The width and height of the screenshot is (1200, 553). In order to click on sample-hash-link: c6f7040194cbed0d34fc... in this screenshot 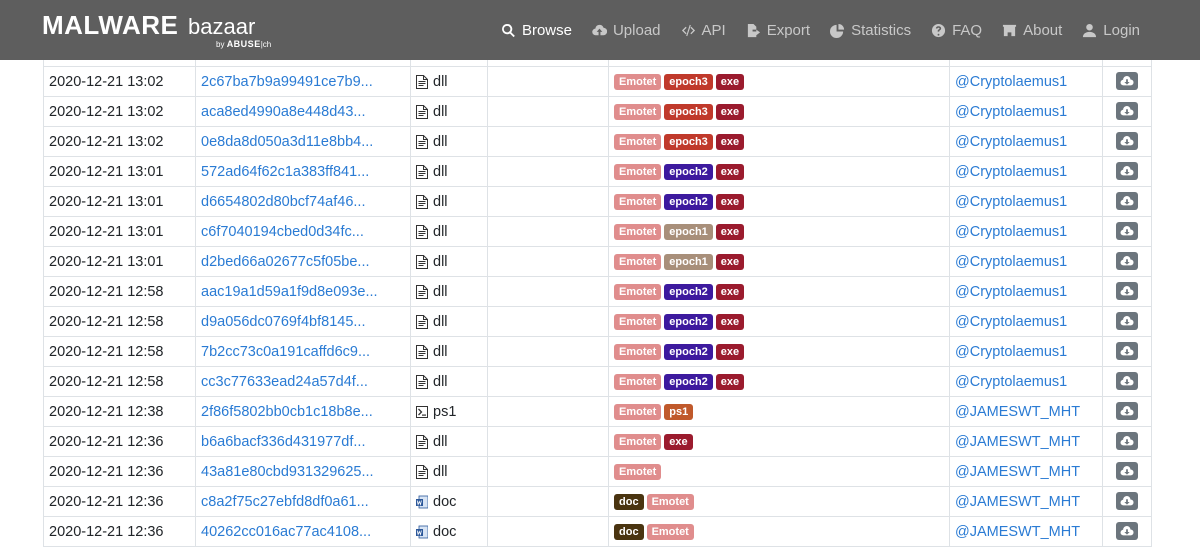, I will do `click(282, 232)`.